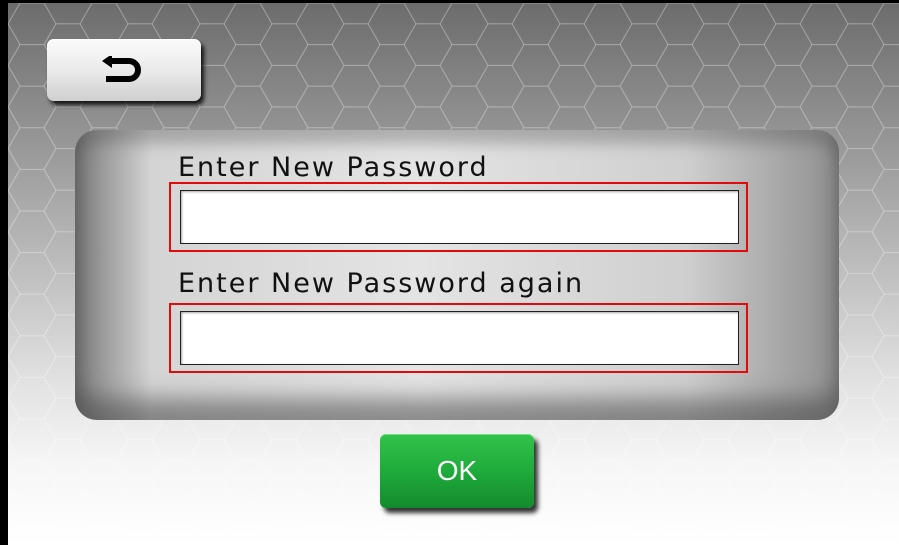 The image size is (899, 545). I want to click on ok-button: OK, so click(457, 471).